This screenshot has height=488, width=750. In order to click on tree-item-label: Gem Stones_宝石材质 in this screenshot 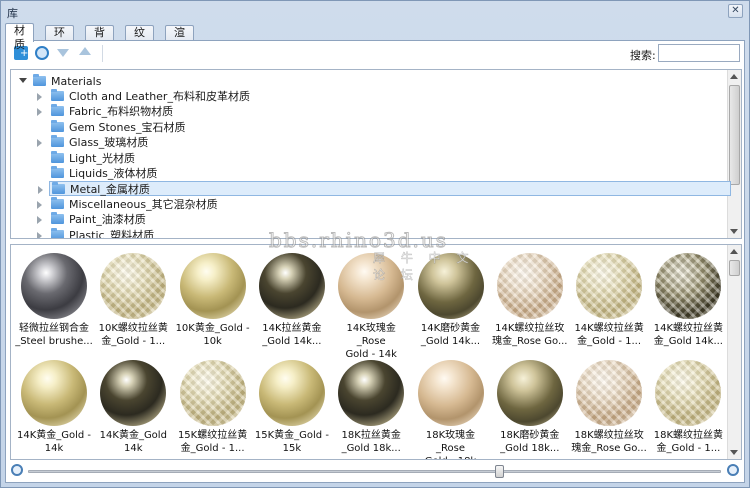, I will do `click(127, 127)`.